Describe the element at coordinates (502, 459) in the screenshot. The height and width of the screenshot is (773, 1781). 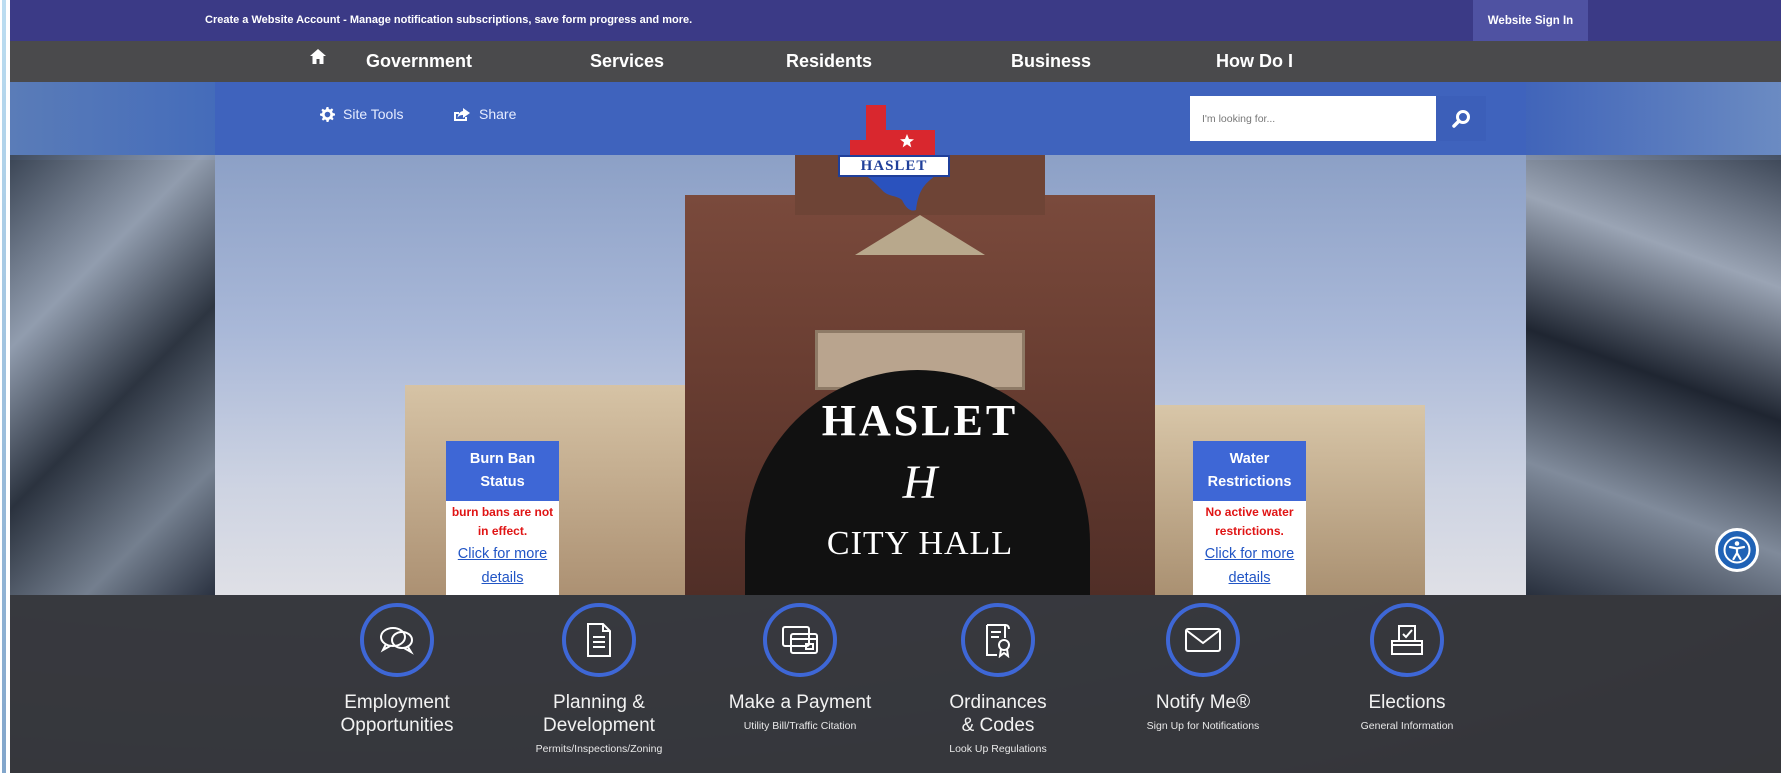
I see `burn-ban-title-line1: Burn Ban` at that location.